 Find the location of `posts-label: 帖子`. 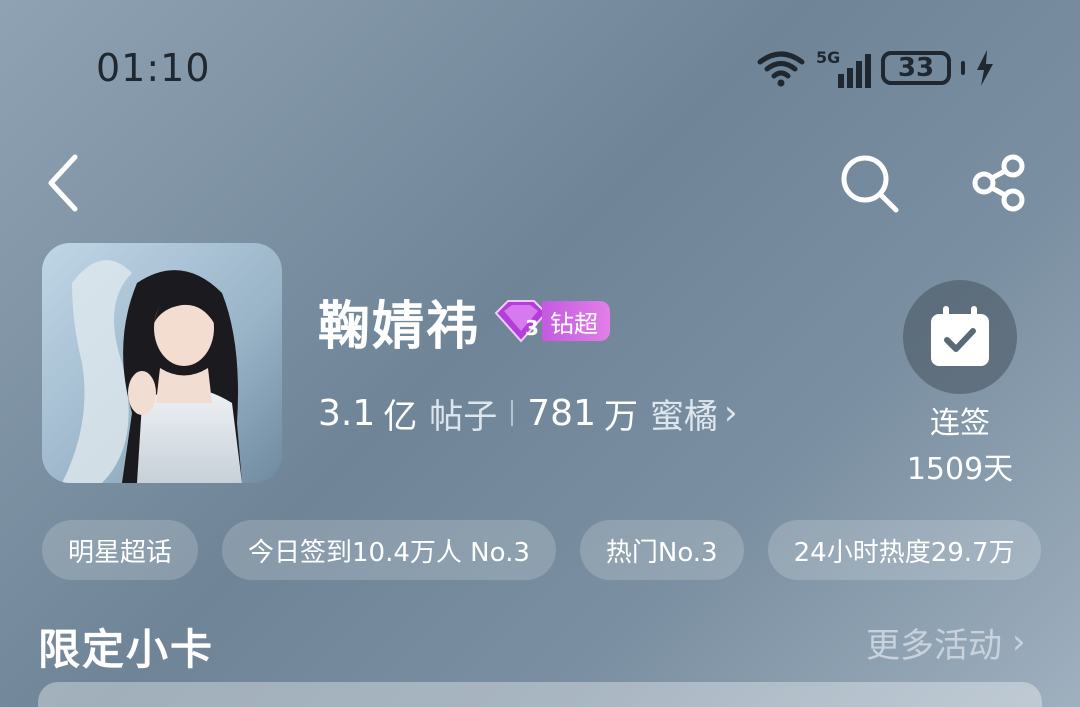

posts-label: 帖子 is located at coordinates (463, 416).